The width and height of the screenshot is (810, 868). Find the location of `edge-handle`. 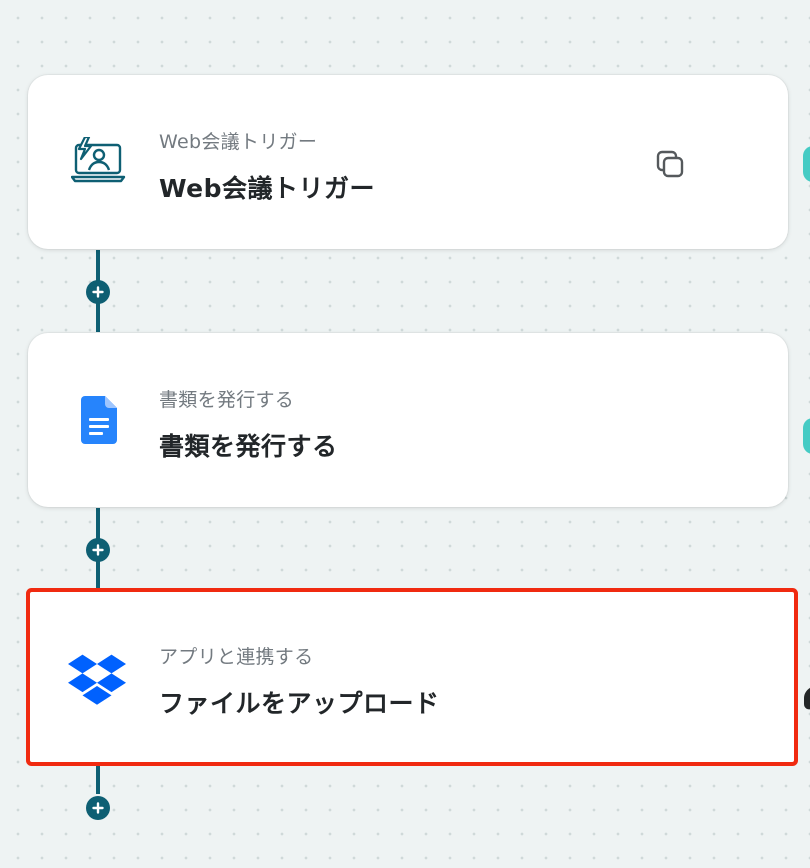

edge-handle is located at coordinates (807, 699).